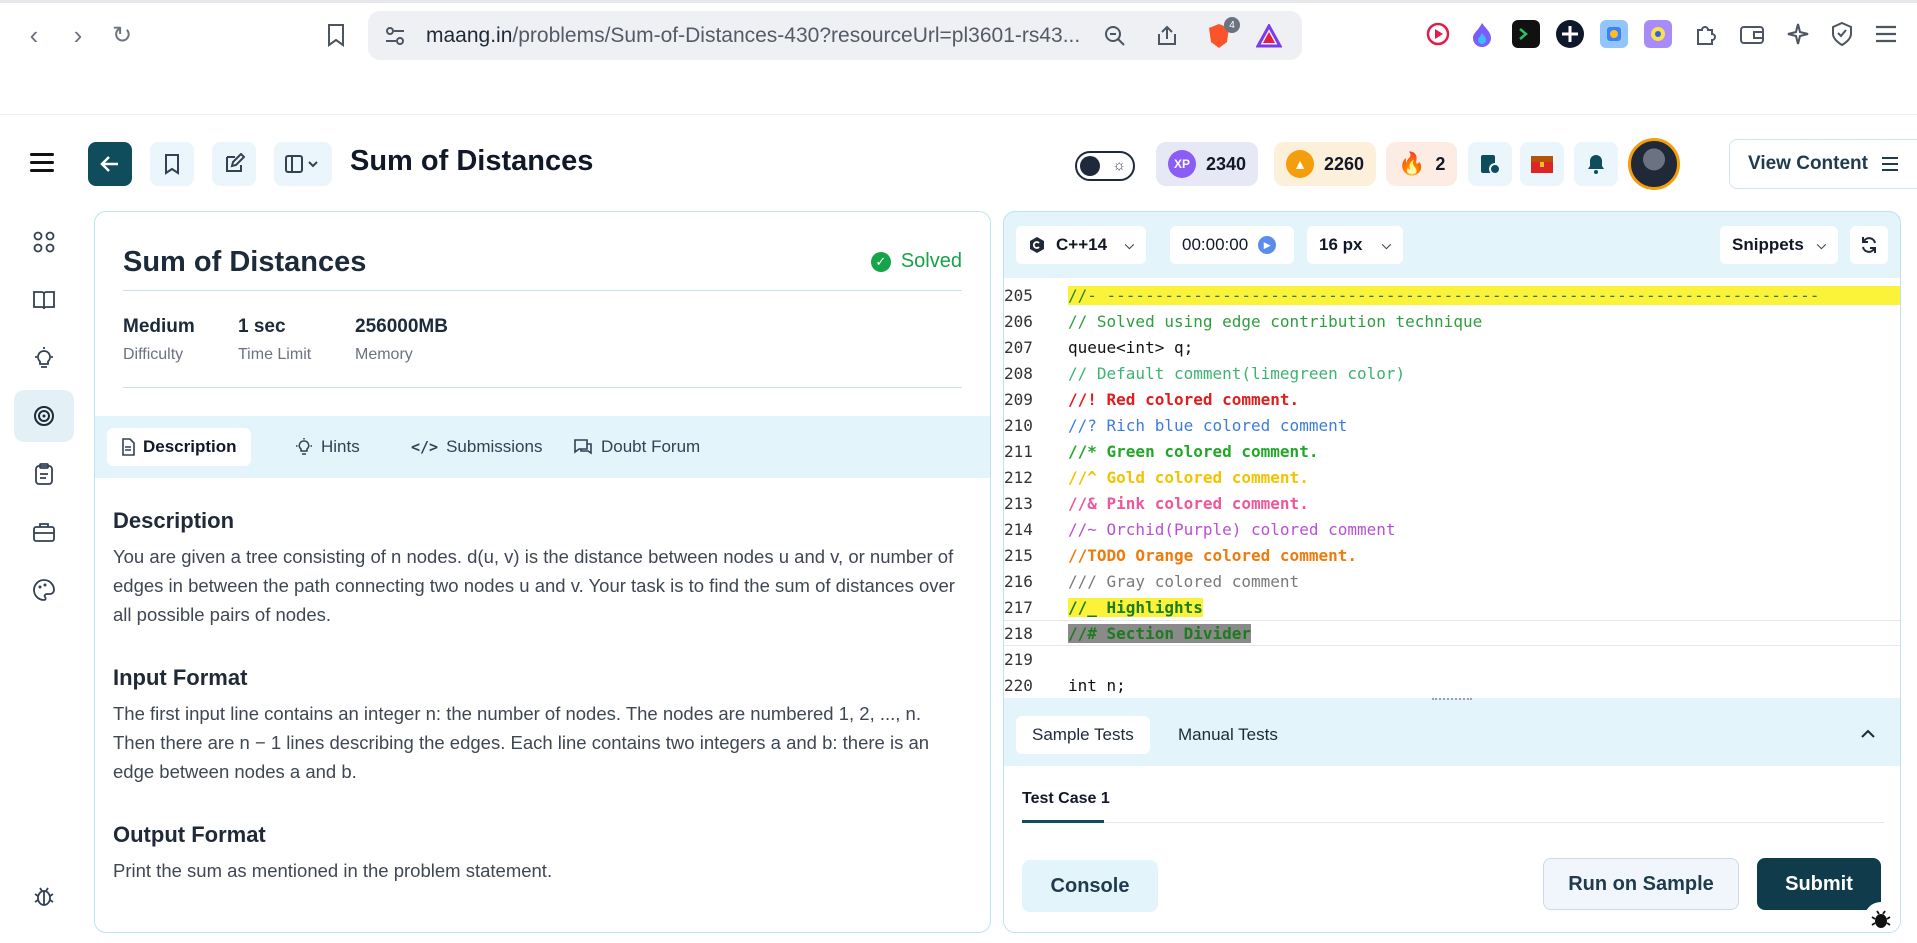 The height and width of the screenshot is (943, 1917). I want to click on xp-stat: XP 2340, so click(1207, 164).